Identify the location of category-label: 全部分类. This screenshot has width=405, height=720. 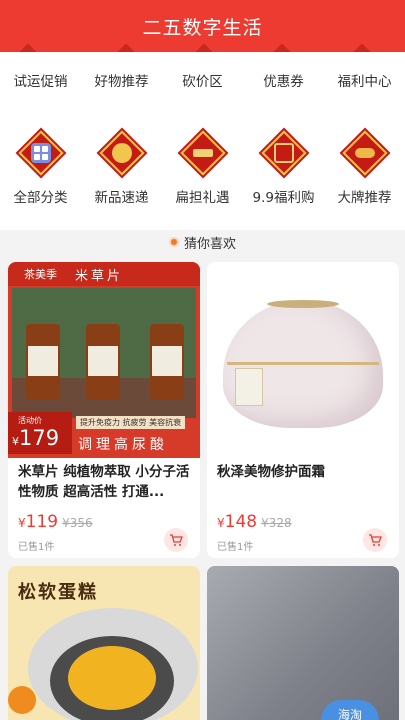
(40, 198).